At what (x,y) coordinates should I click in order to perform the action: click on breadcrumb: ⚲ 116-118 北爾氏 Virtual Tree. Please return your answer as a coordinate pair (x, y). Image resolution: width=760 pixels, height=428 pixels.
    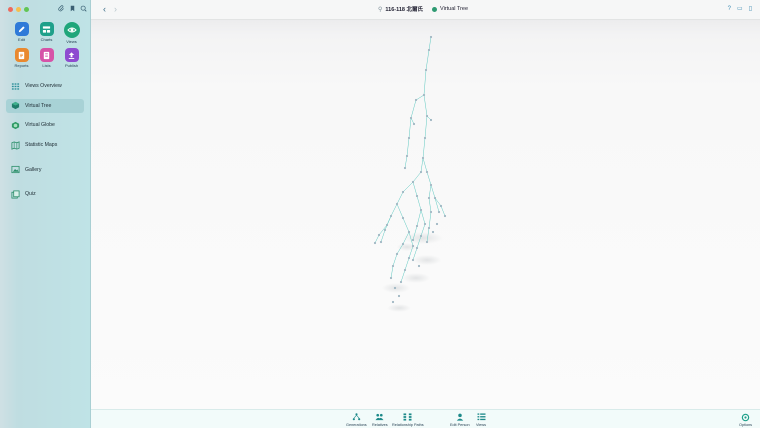
    Looking at the image, I should click on (423, 9).